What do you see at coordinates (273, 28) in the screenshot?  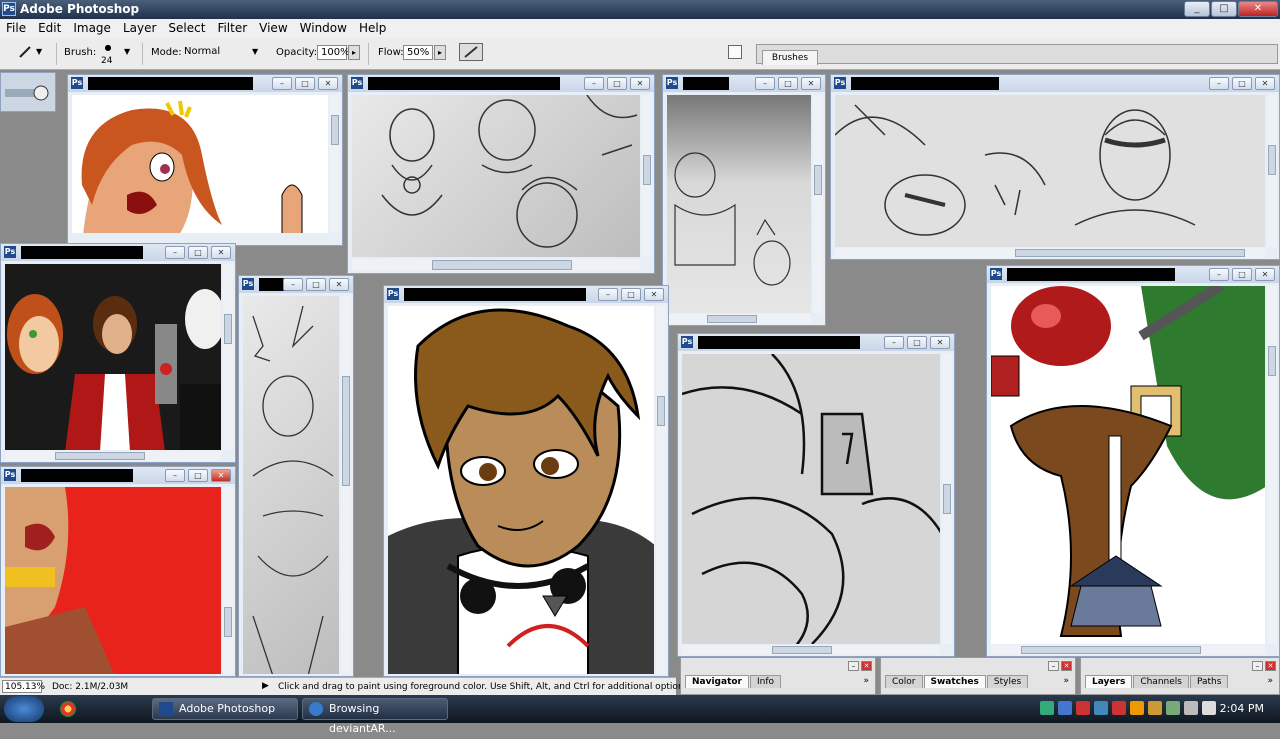 I see `menu-view: View` at bounding box center [273, 28].